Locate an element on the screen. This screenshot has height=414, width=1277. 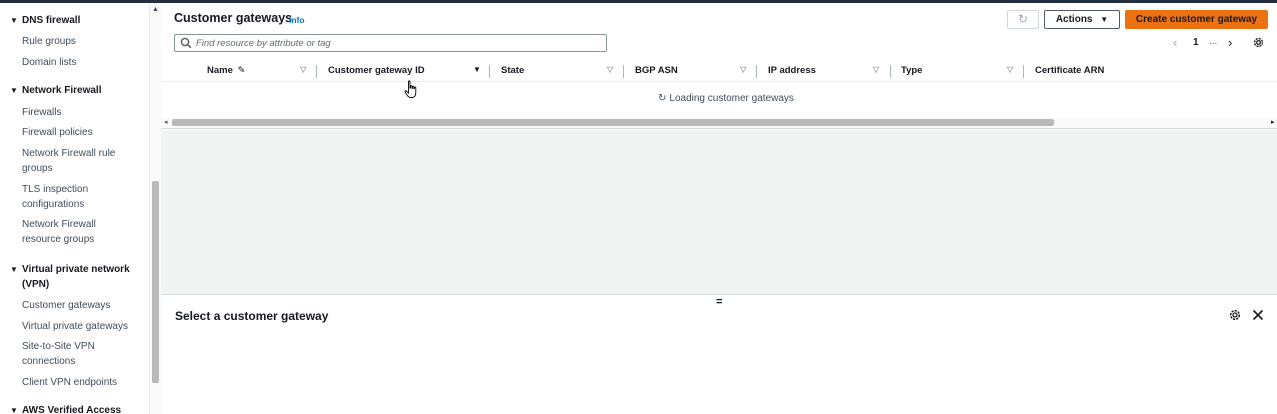
previous-page-icon: ‹ is located at coordinates (1175, 42).